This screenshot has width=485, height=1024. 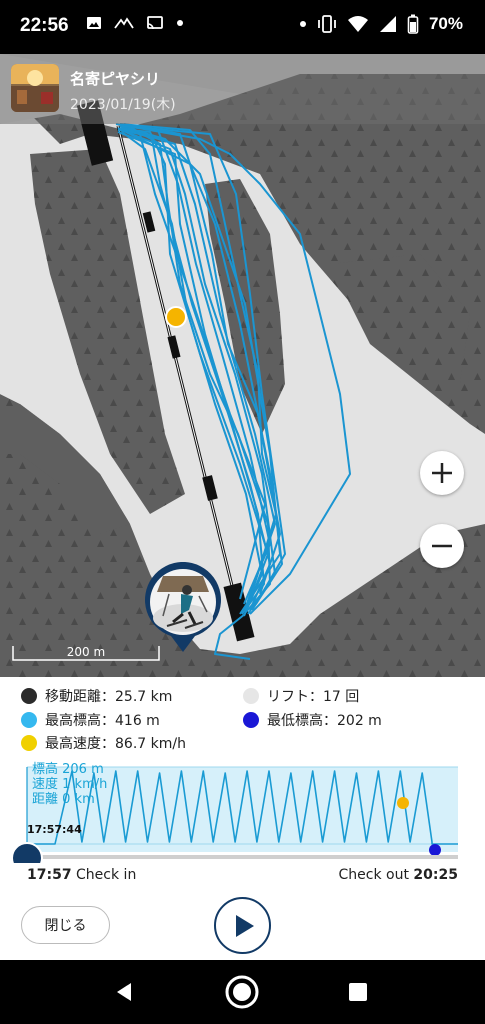 I want to click on check-in: 17:57 Check in, so click(x=81, y=875).